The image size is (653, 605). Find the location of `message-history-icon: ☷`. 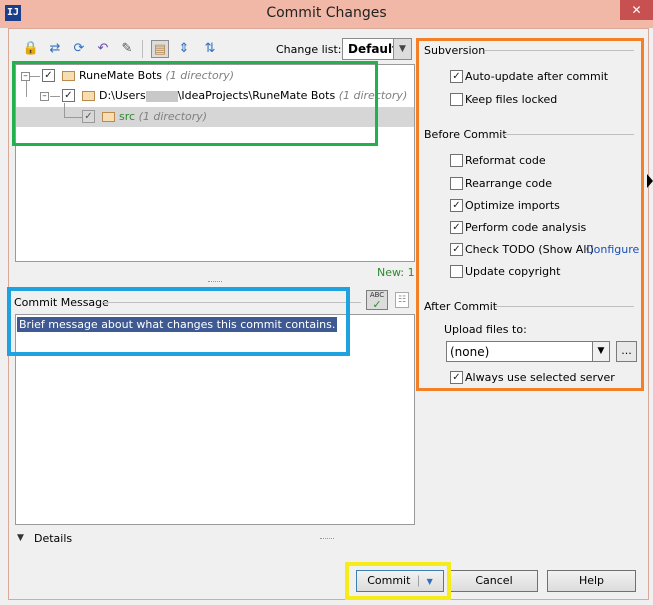

message-history-icon: ☷ is located at coordinates (402, 300).